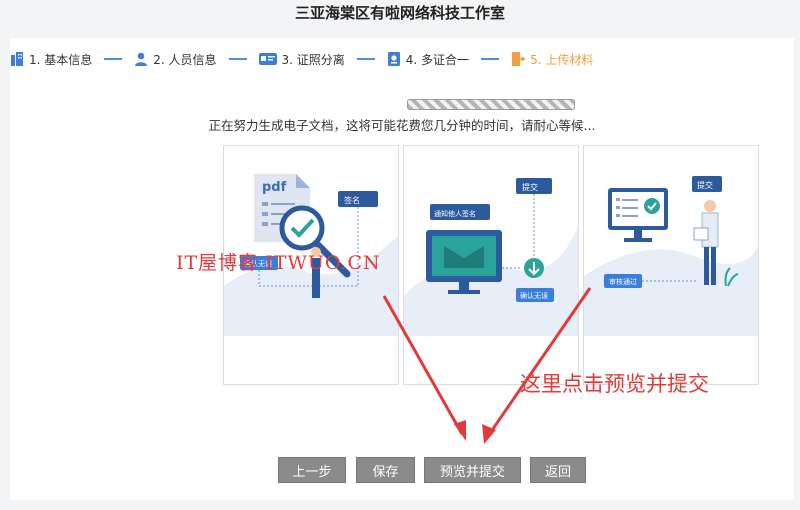 The image size is (800, 510). Describe the element at coordinates (278, 263) in the screenshot. I see `watermark-text: IT屋博客 ITWUO.CN` at that location.